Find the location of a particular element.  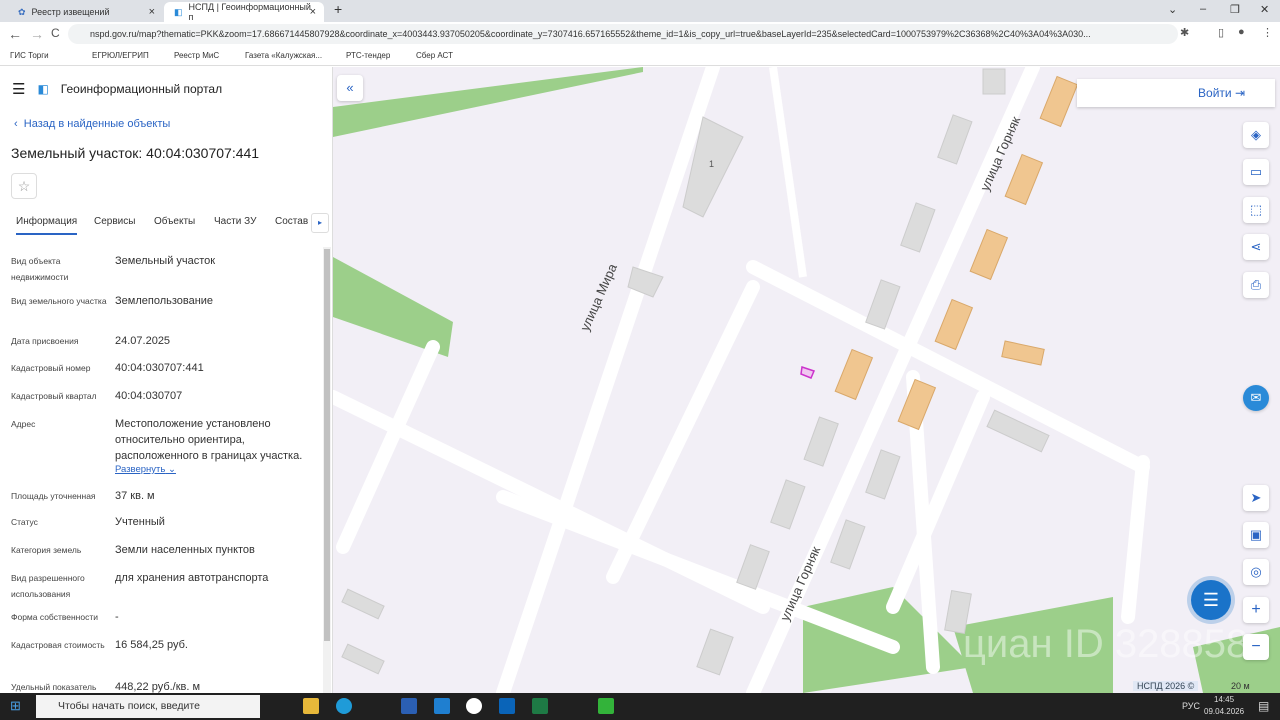

menu-icon: ⋮ is located at coordinates (1267, 32).